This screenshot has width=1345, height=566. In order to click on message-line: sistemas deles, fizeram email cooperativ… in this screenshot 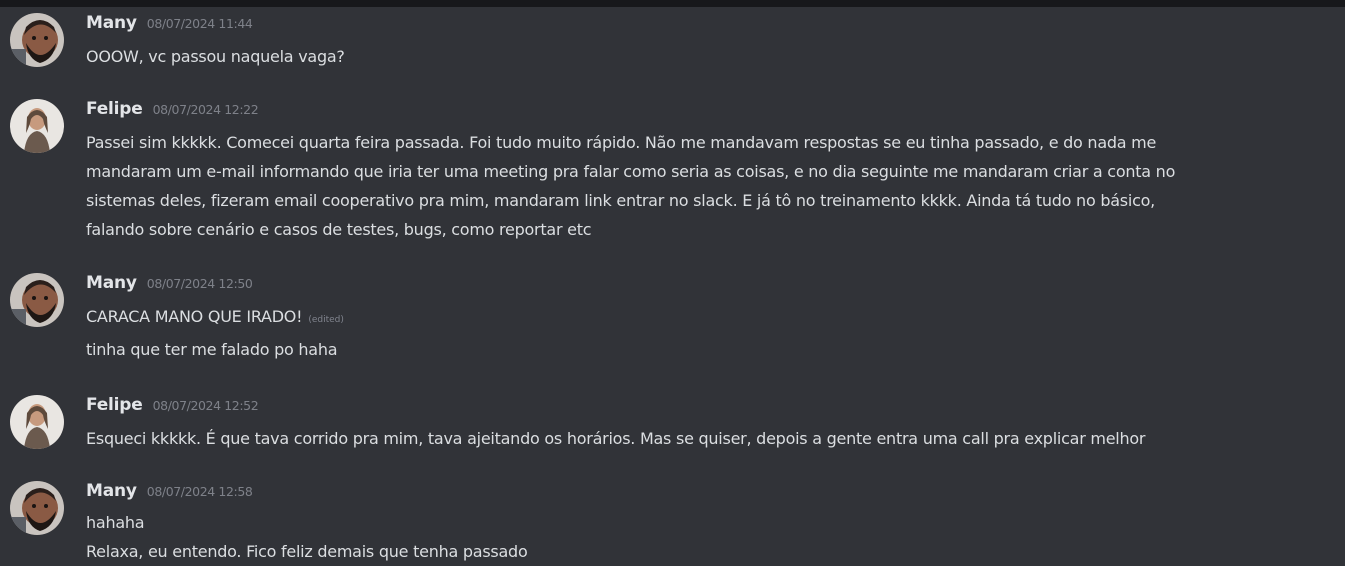, I will do `click(620, 200)`.